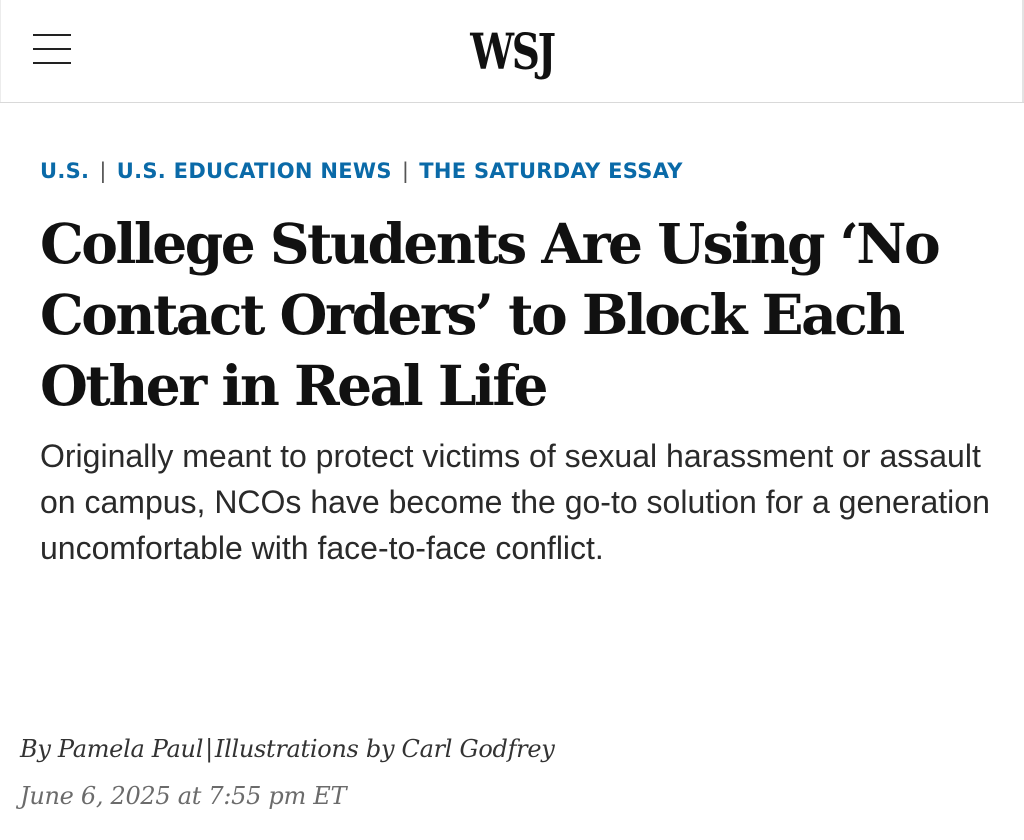 This screenshot has width=1024, height=840. What do you see at coordinates (183, 796) in the screenshot?
I see `article-timestamp: June 6, 2025 at 7:55 pm ET` at bounding box center [183, 796].